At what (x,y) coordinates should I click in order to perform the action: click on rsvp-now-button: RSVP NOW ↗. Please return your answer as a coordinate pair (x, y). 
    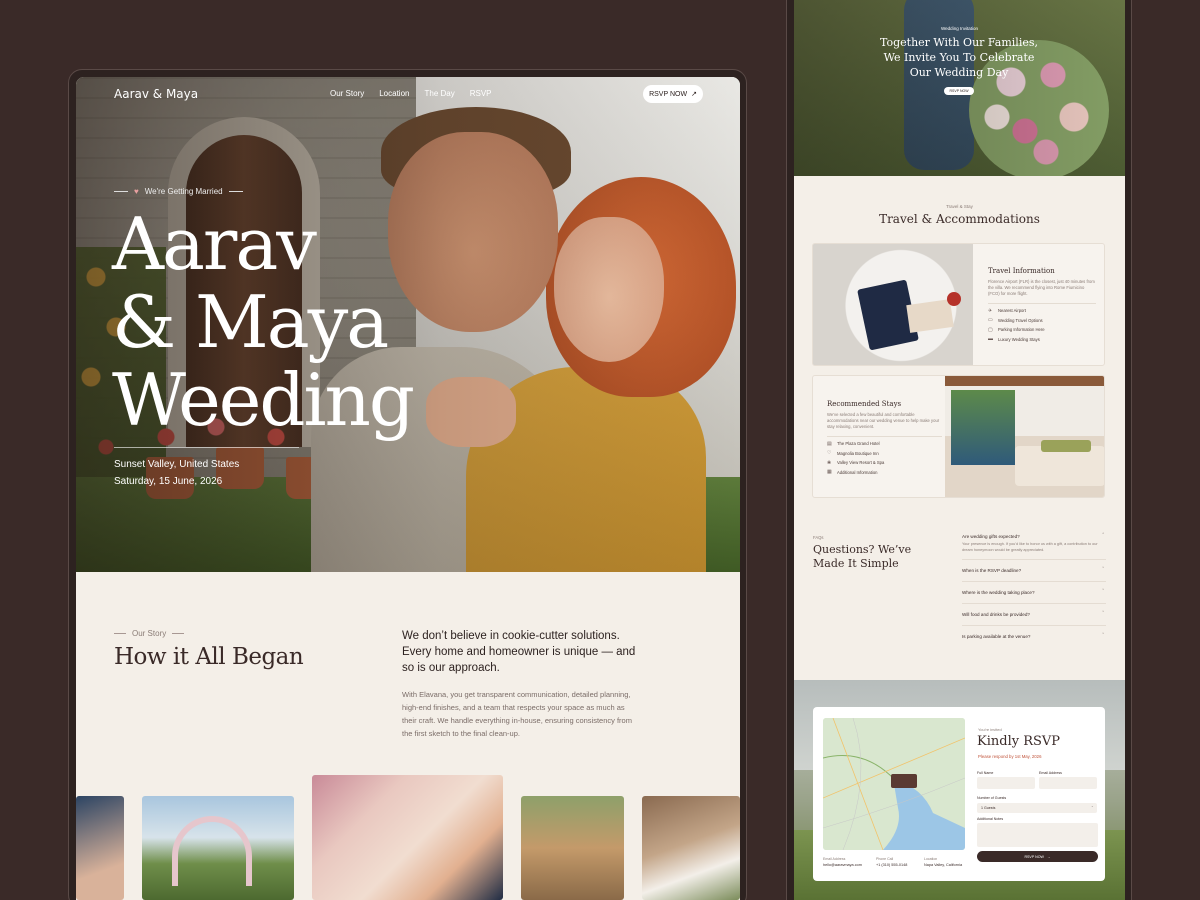
    Looking at the image, I should click on (673, 94).